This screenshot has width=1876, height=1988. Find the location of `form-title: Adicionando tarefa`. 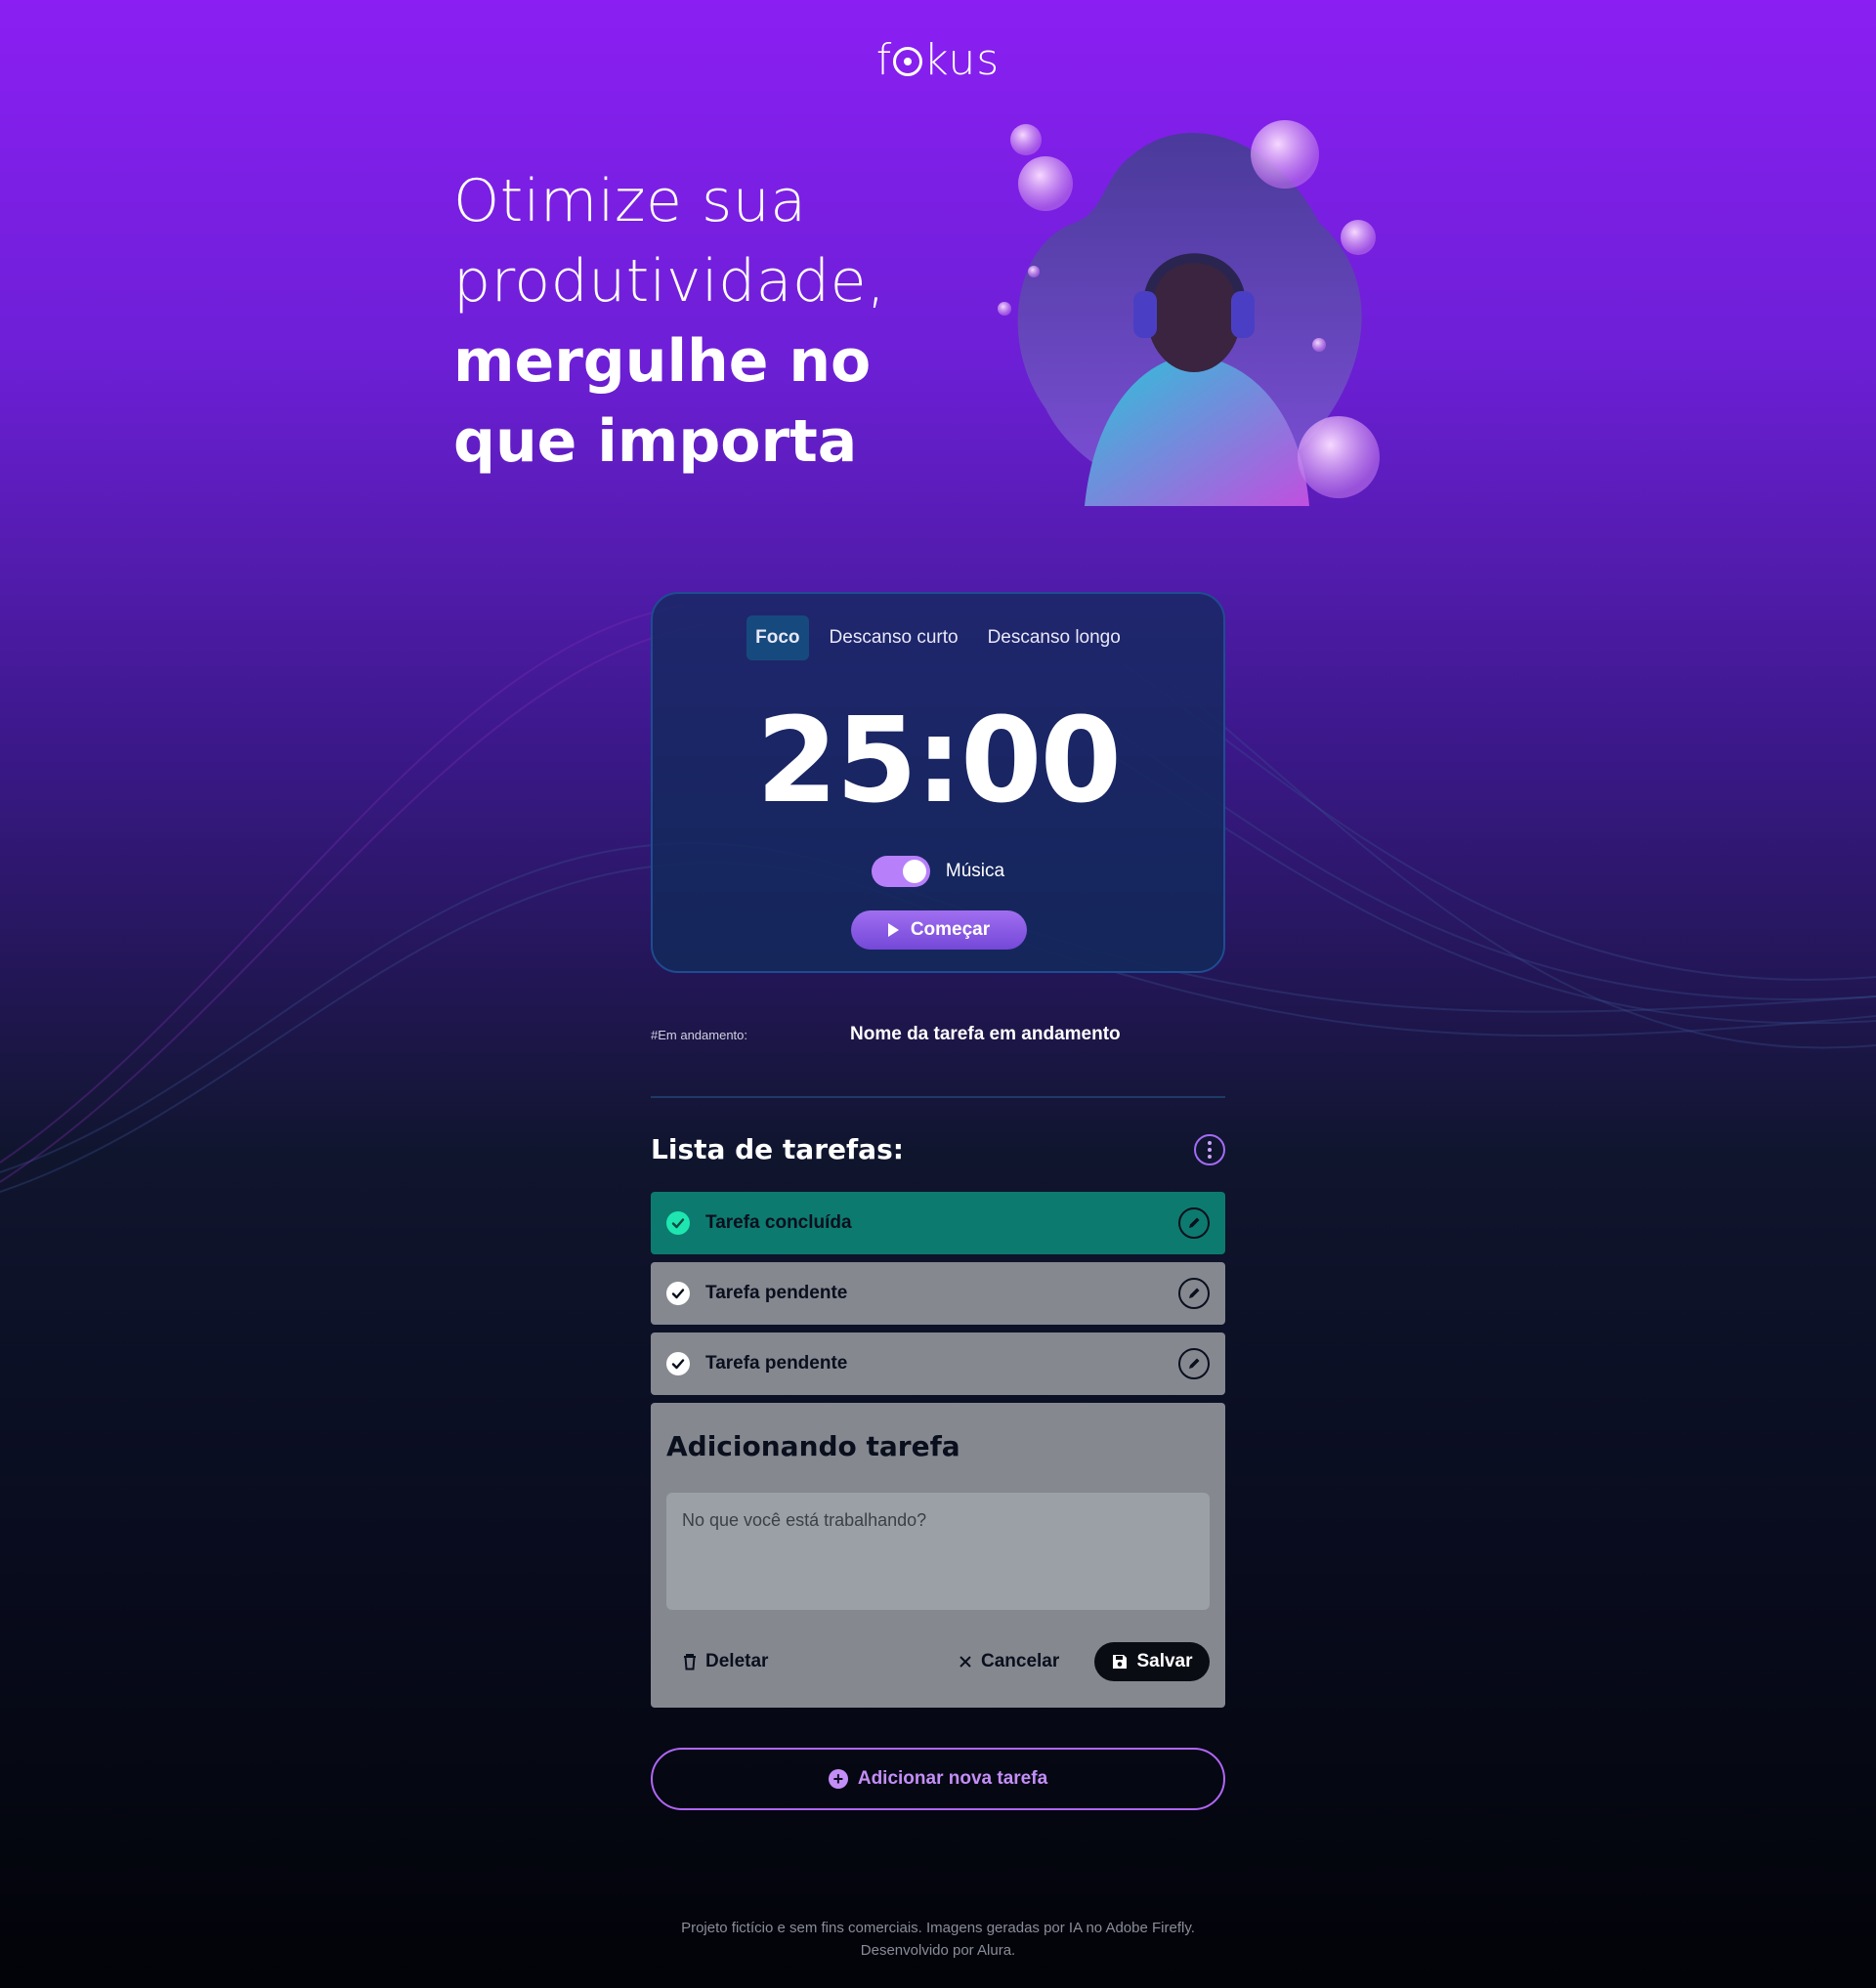

form-title: Adicionando tarefa is located at coordinates (813, 1446).